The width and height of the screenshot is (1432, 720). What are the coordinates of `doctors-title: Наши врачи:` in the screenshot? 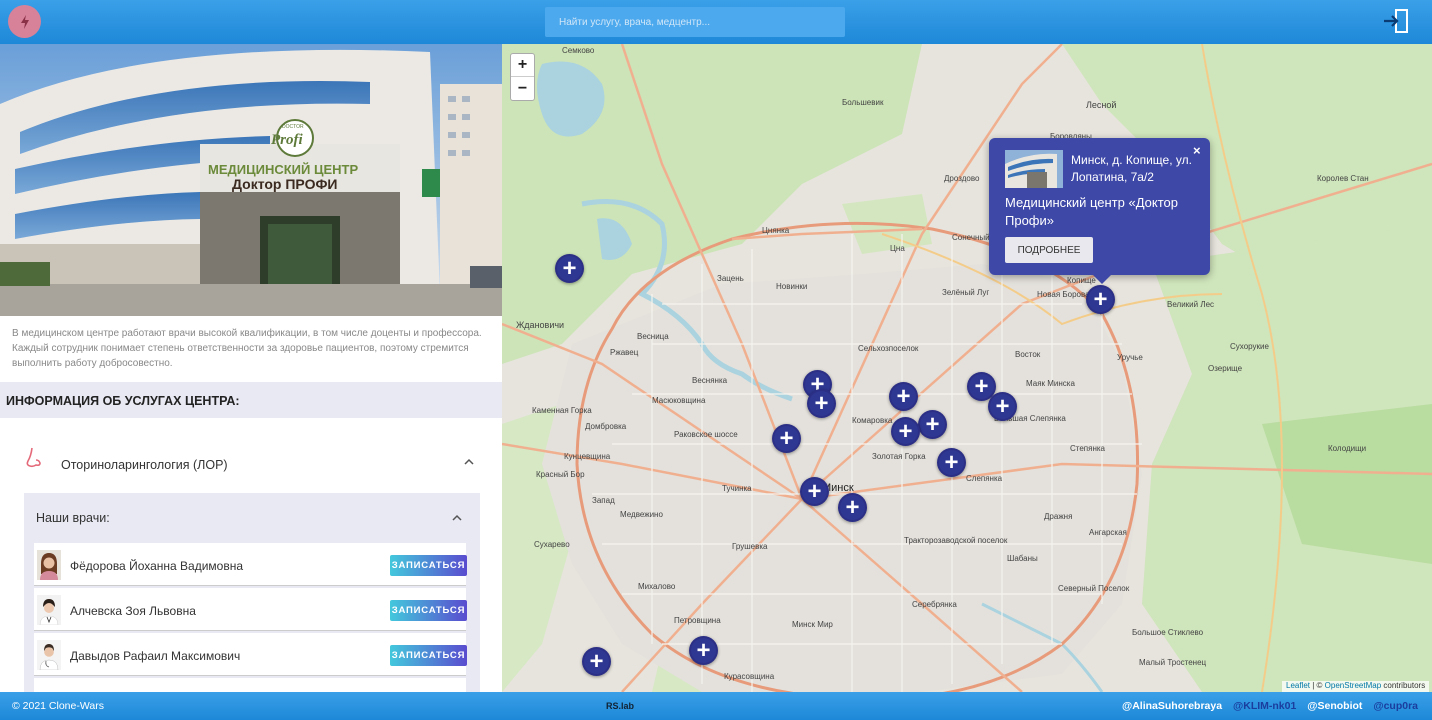 It's located at (73, 518).